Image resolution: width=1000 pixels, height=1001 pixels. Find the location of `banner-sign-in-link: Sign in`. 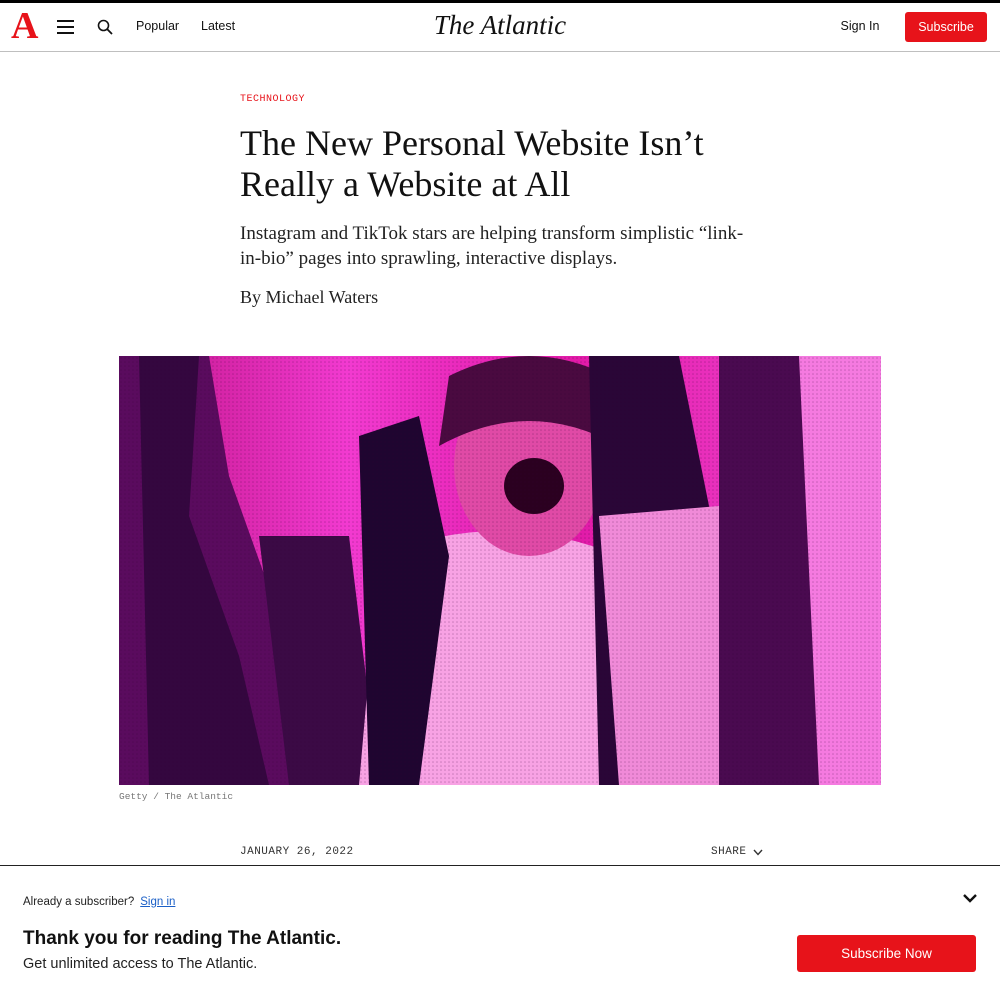

banner-sign-in-link: Sign in is located at coordinates (157, 902).